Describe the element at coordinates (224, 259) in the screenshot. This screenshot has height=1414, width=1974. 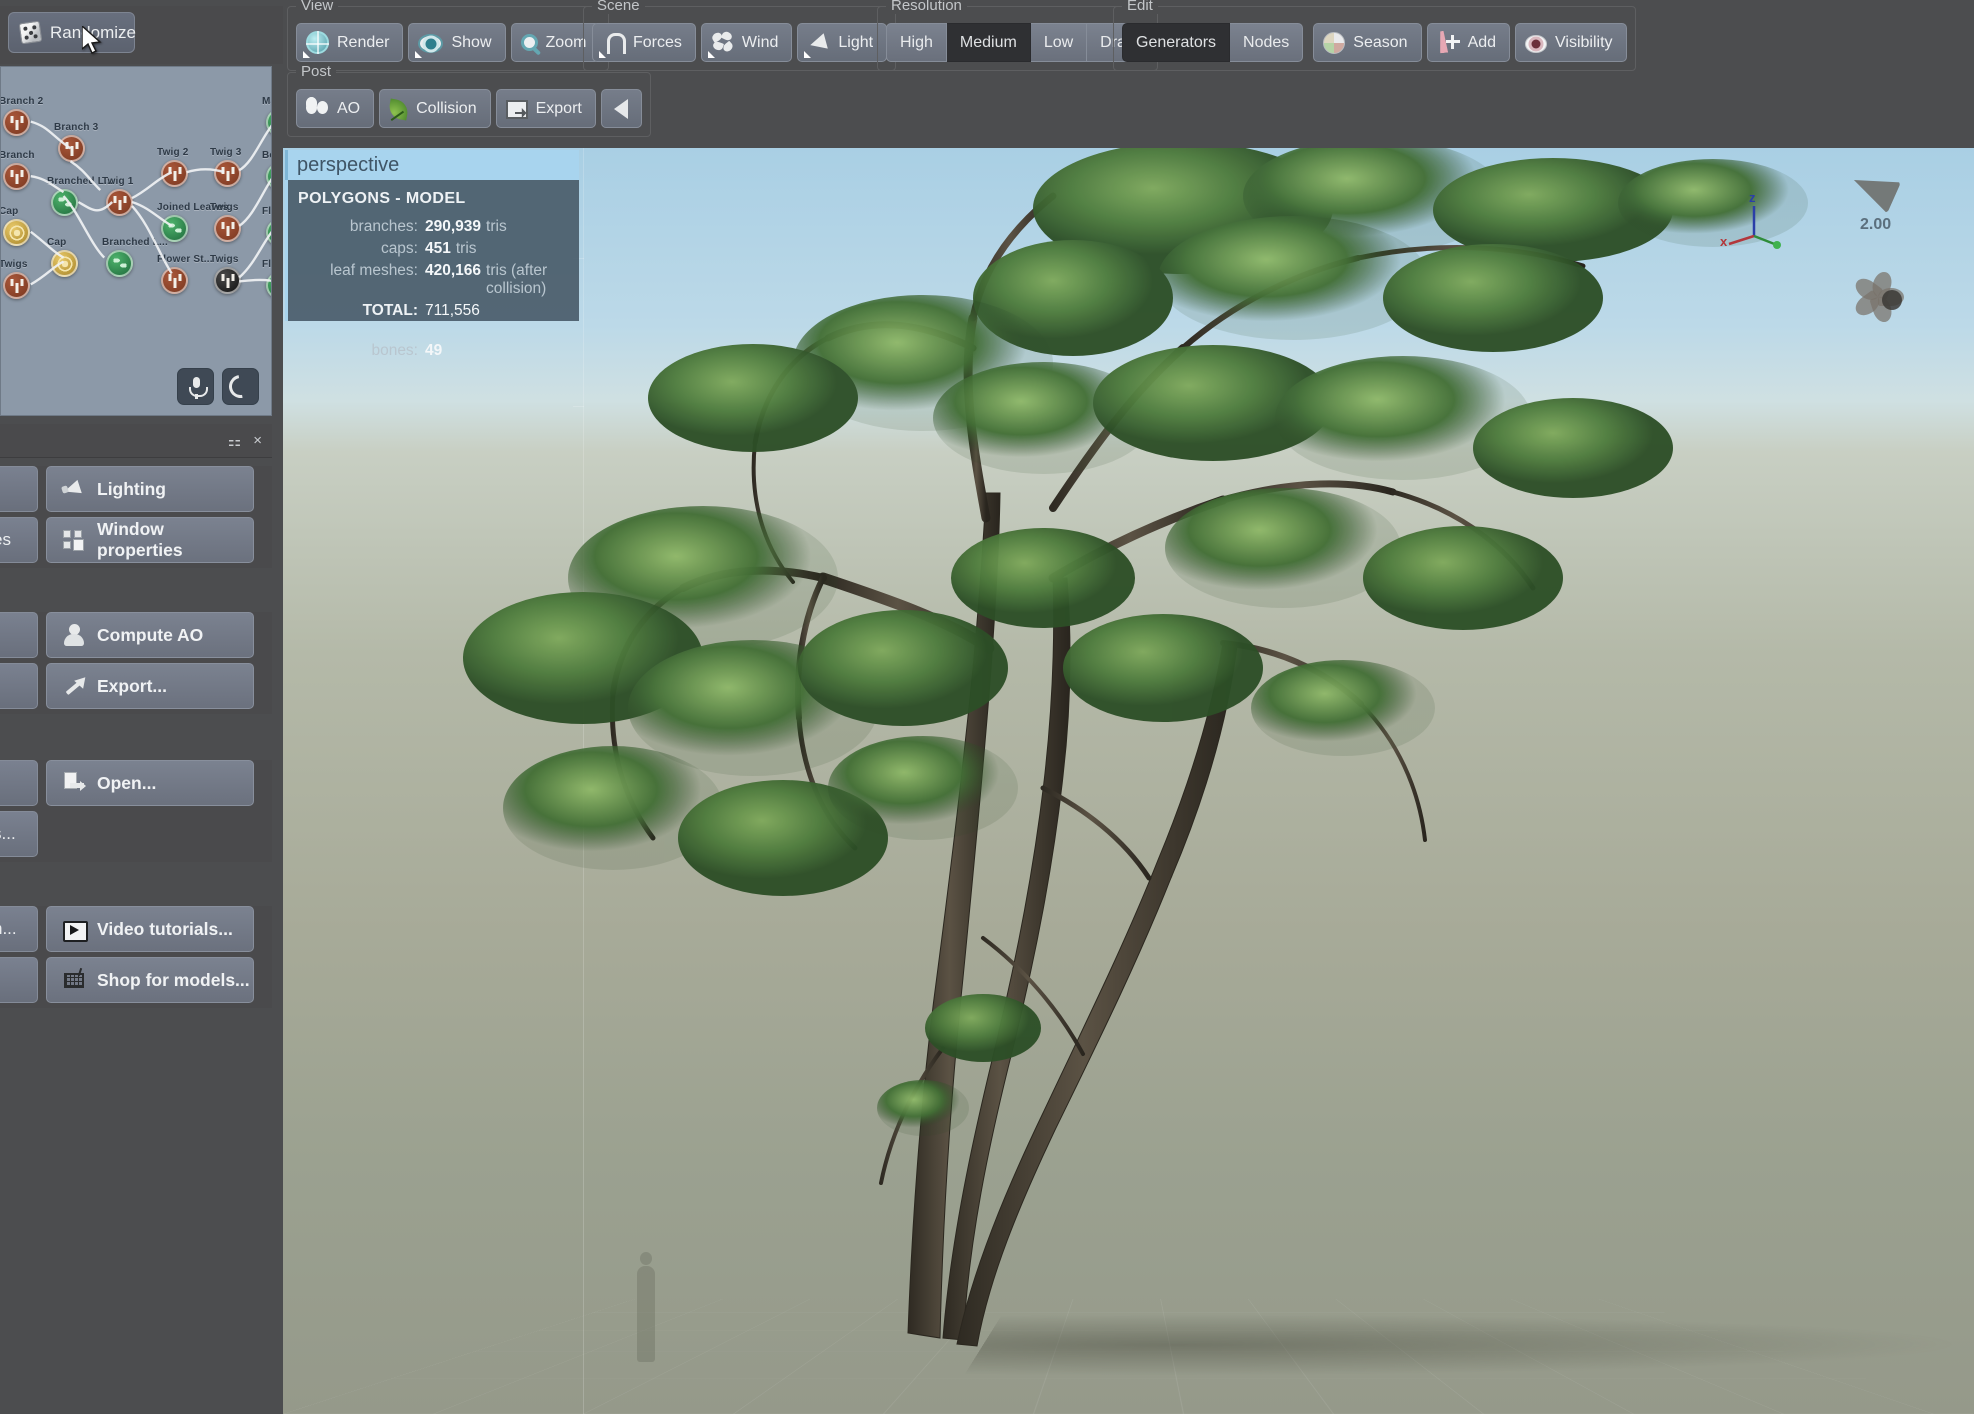
I see `node-label: Twigs` at that location.